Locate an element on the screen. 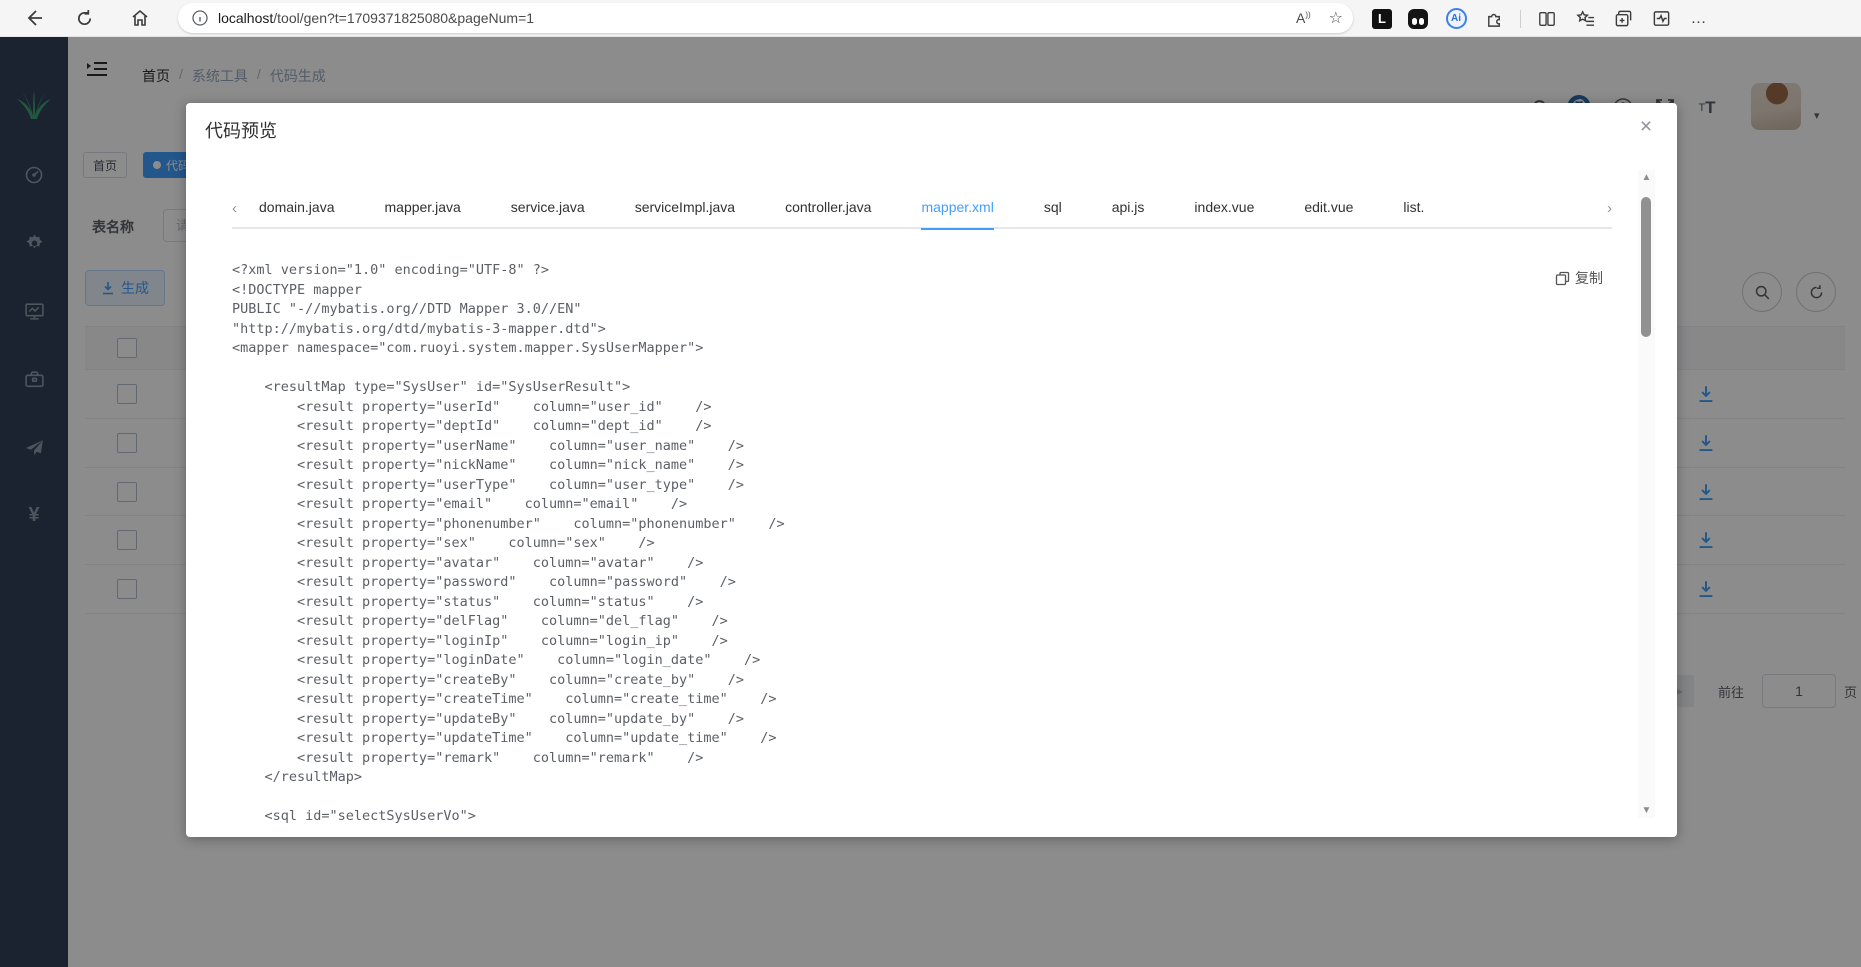  tab-service-java: service.java is located at coordinates (548, 208).